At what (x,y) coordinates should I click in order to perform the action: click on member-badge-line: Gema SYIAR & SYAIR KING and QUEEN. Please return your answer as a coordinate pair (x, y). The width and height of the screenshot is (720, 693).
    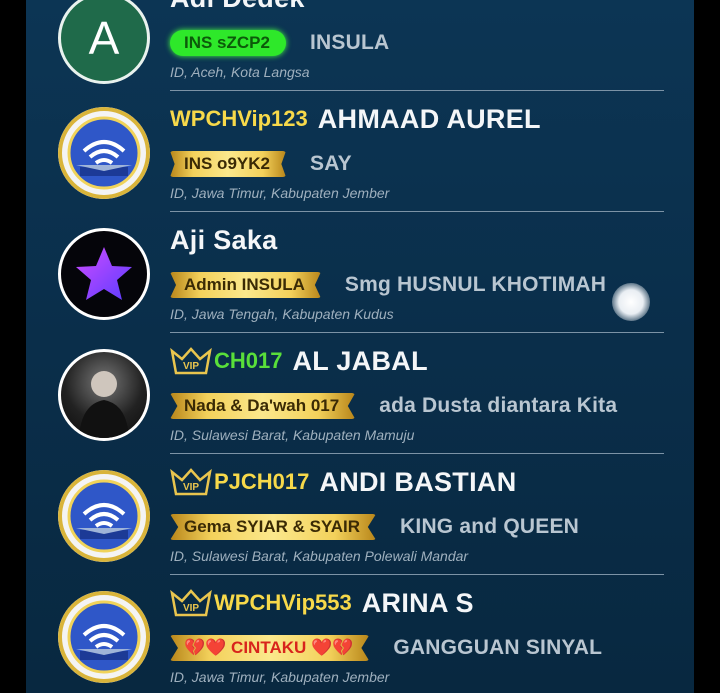
    Looking at the image, I should click on (374, 527).